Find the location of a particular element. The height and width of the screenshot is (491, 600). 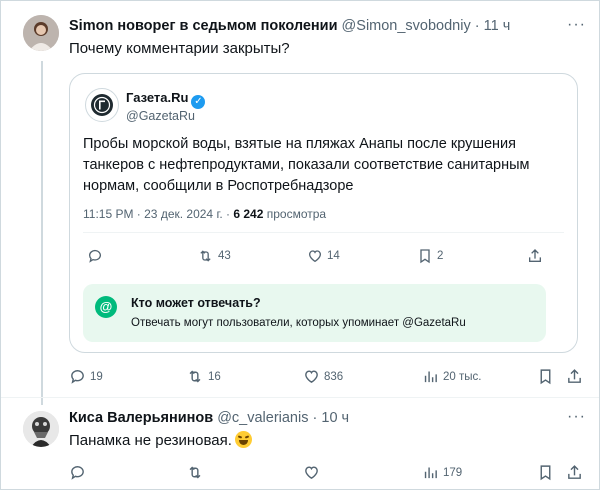

author-handle: @c_valerianis is located at coordinates (262, 418).